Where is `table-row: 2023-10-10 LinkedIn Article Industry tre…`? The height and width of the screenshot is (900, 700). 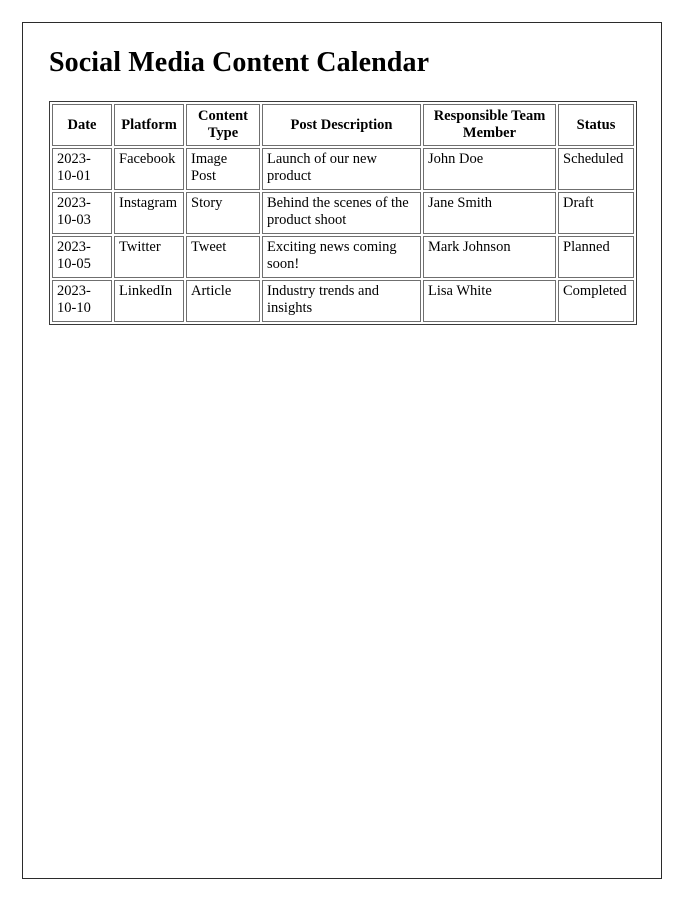 table-row: 2023-10-10 LinkedIn Article Industry tre… is located at coordinates (343, 301).